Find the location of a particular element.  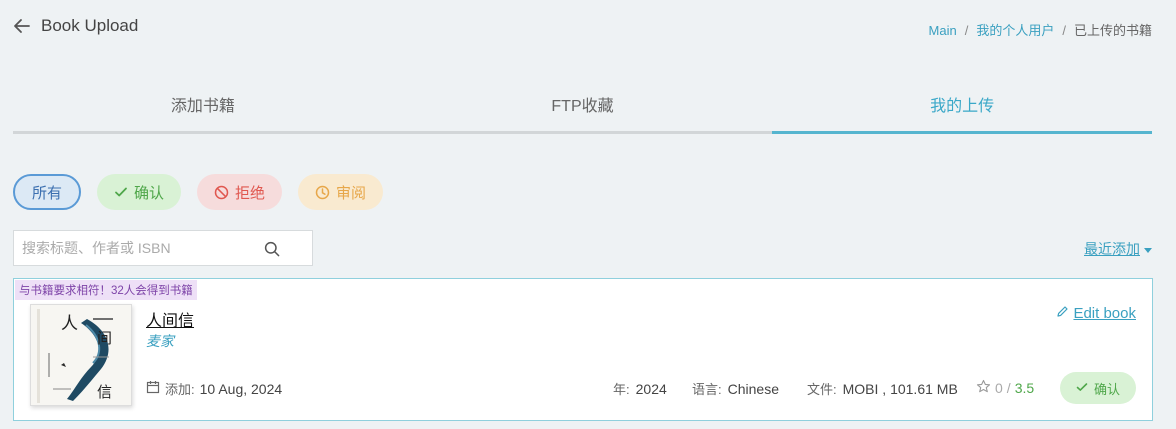

language-value: Chinese is located at coordinates (753, 389).